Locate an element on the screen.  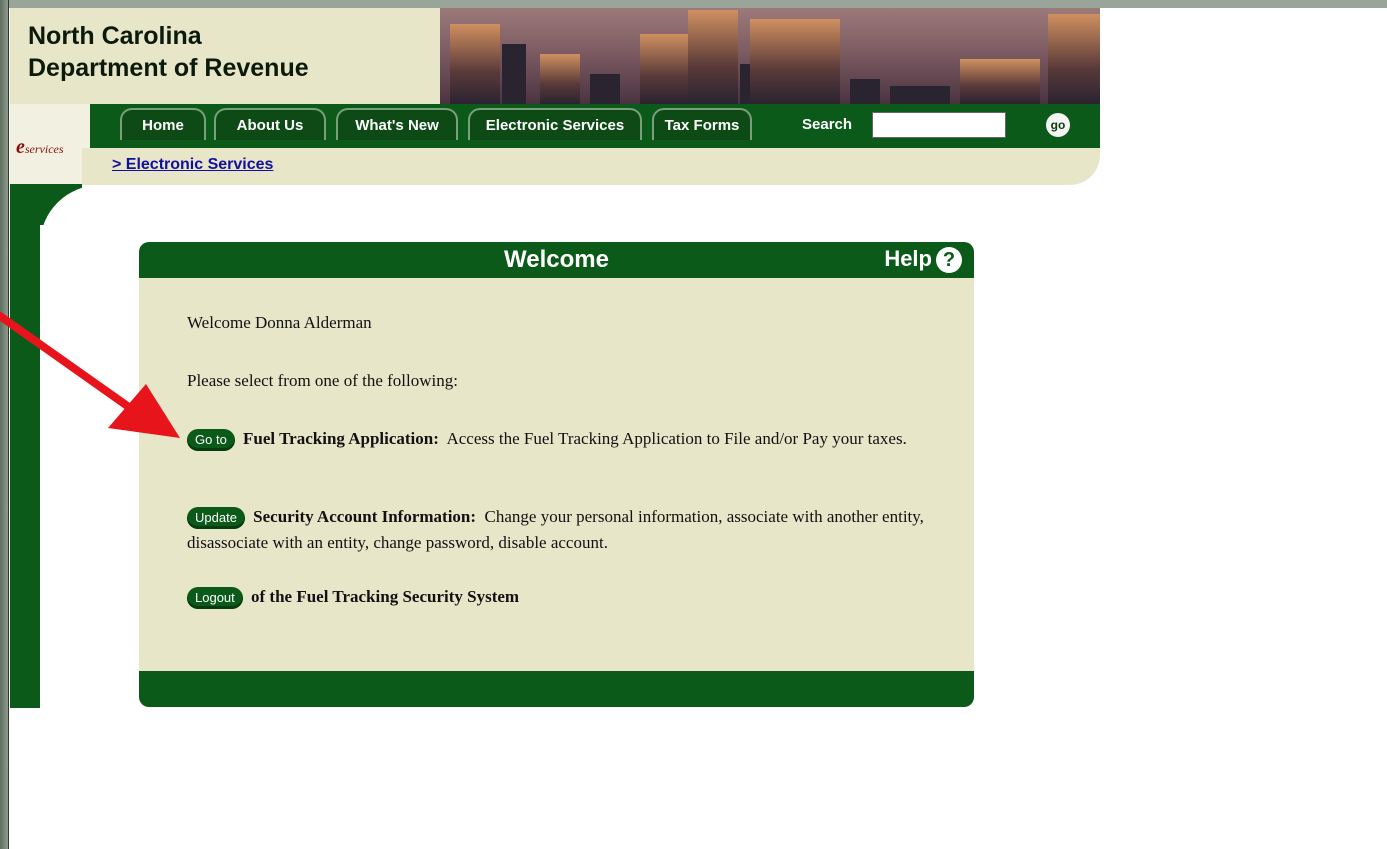
option-title: of the Fuel Tracking Security System is located at coordinates (385, 596).